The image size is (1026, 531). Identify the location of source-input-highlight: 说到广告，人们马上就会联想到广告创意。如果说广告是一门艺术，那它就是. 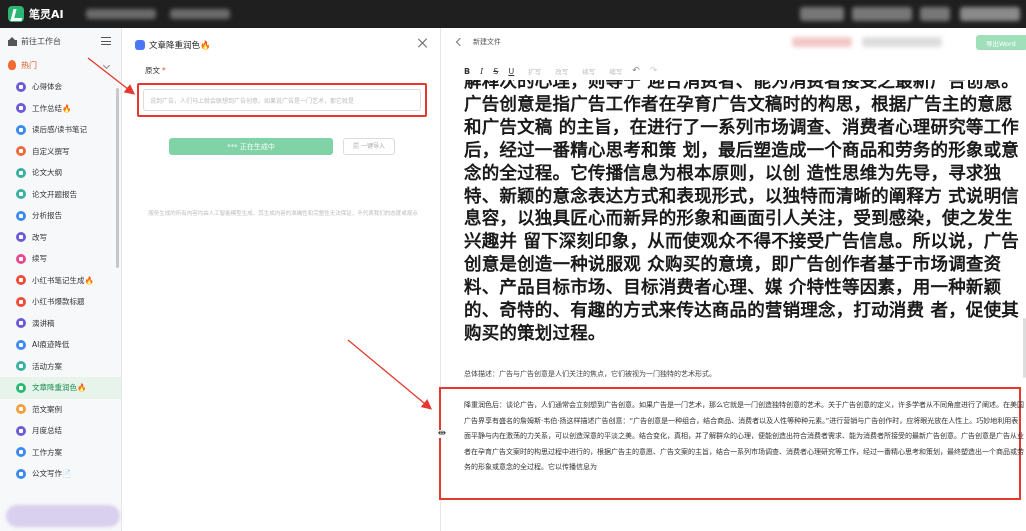
(282, 100).